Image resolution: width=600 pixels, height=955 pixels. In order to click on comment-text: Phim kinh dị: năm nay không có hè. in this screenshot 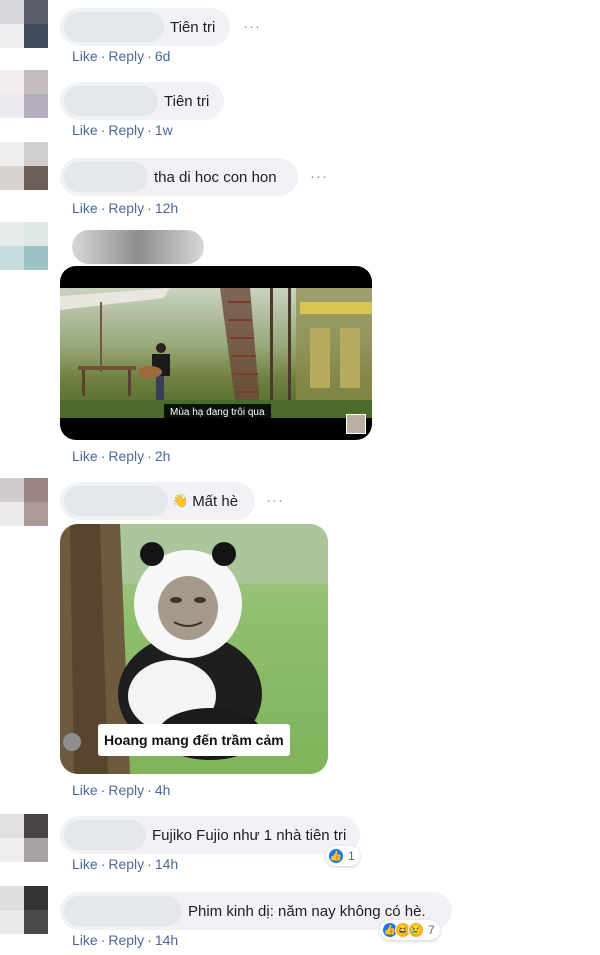, I will do `click(307, 911)`.